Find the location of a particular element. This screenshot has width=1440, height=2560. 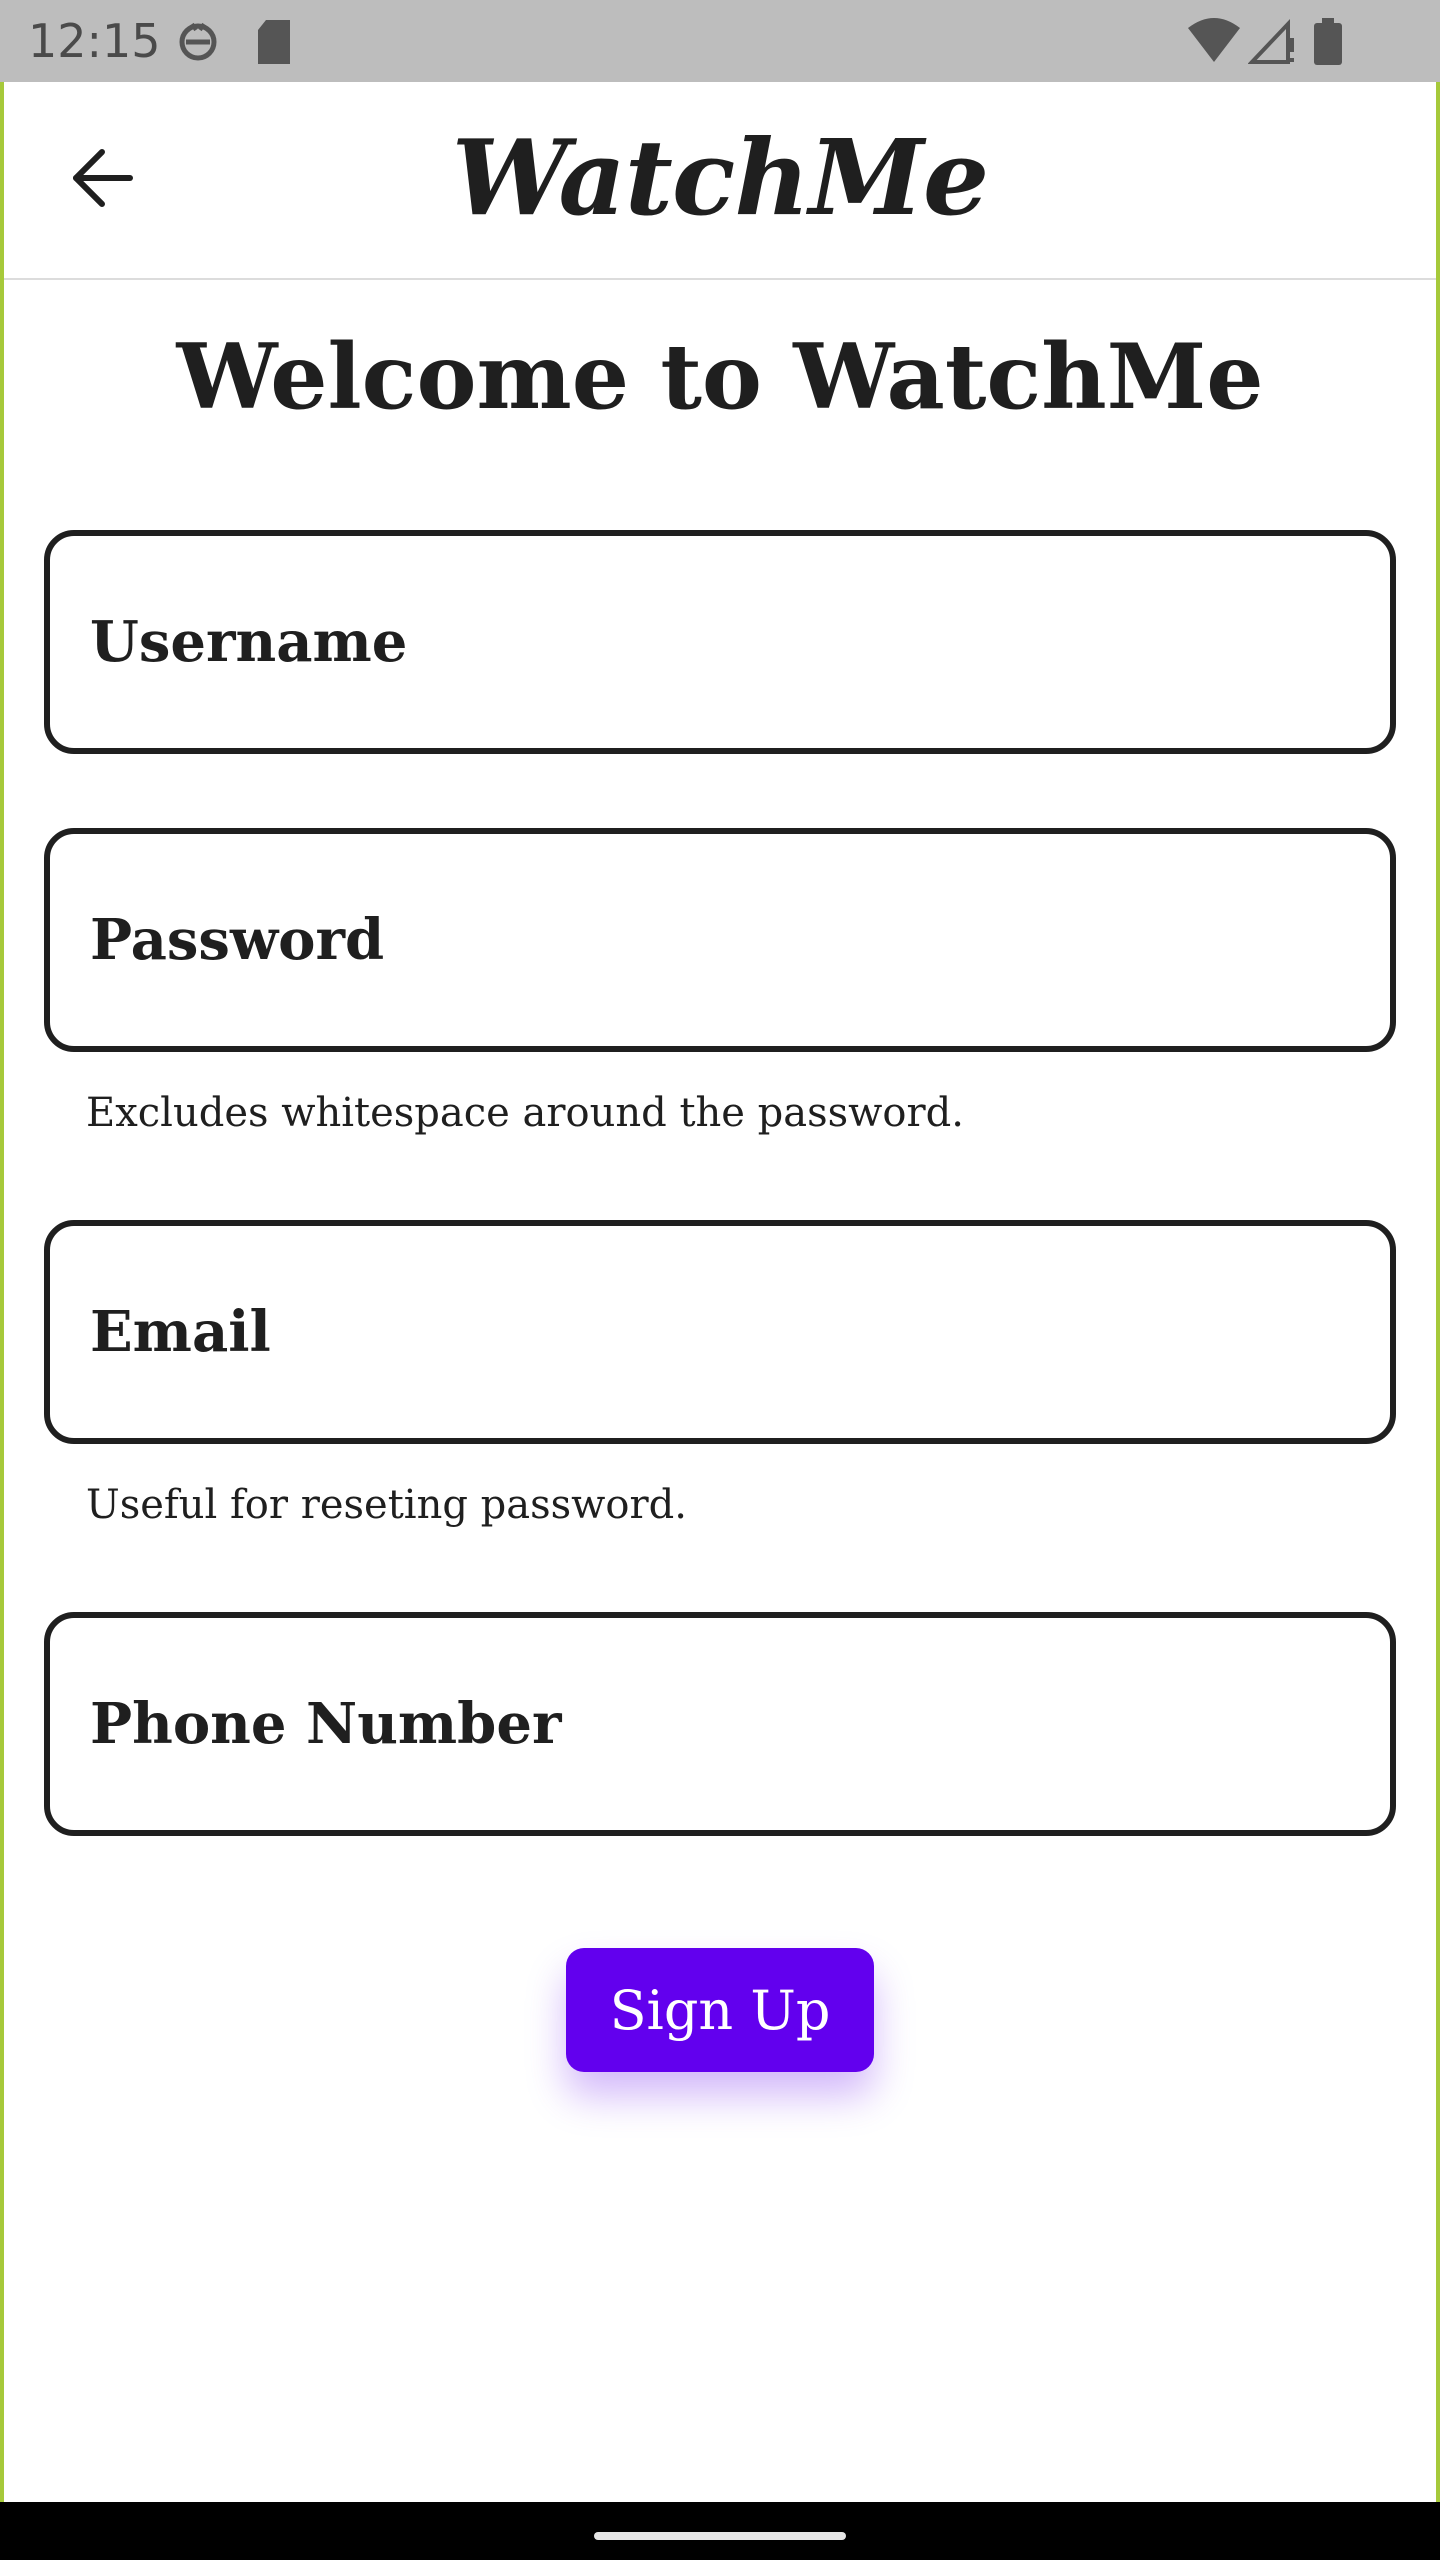

status-time: 12:15 is located at coordinates (94, 41).